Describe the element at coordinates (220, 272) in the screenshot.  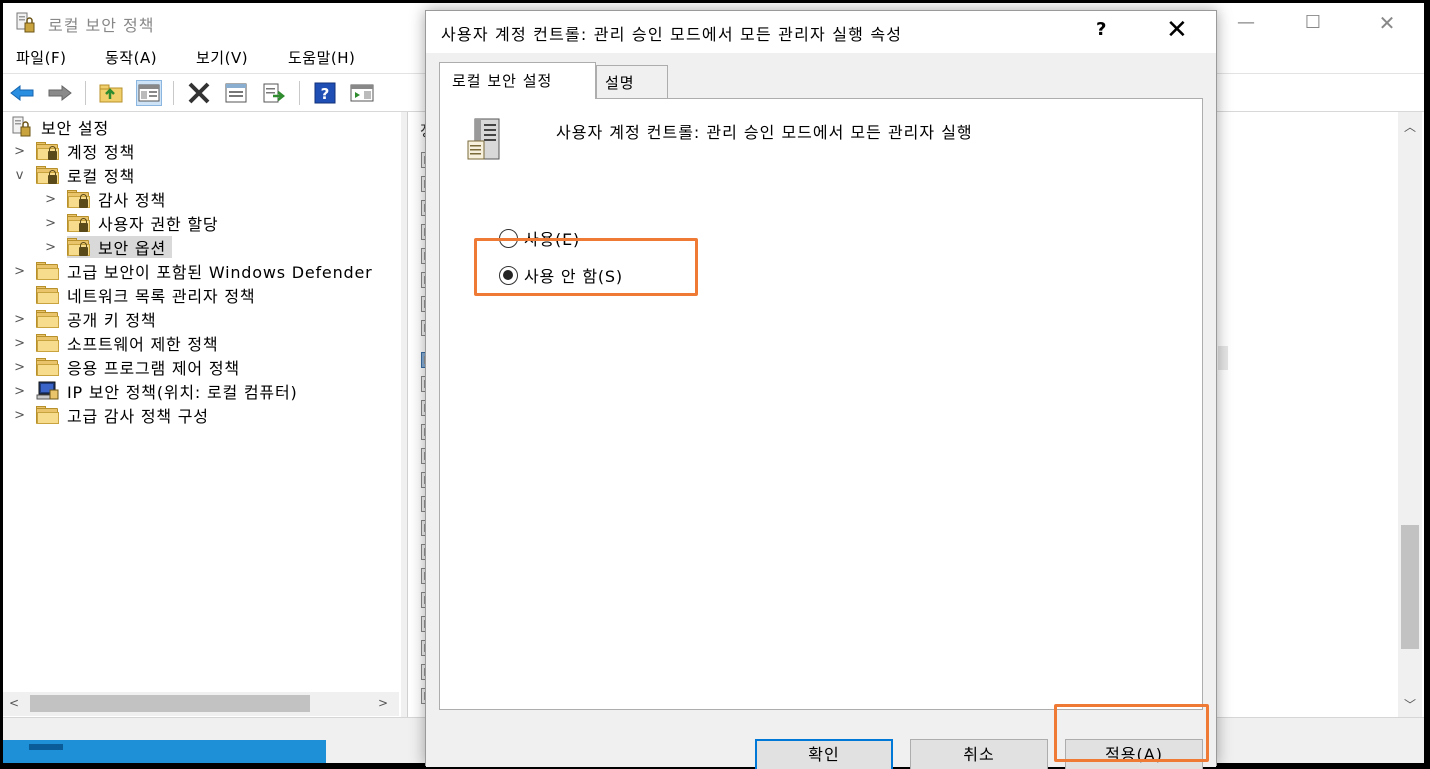
I see `tree-item-label: 고급 보안이 포함된 Windows Defender` at that location.